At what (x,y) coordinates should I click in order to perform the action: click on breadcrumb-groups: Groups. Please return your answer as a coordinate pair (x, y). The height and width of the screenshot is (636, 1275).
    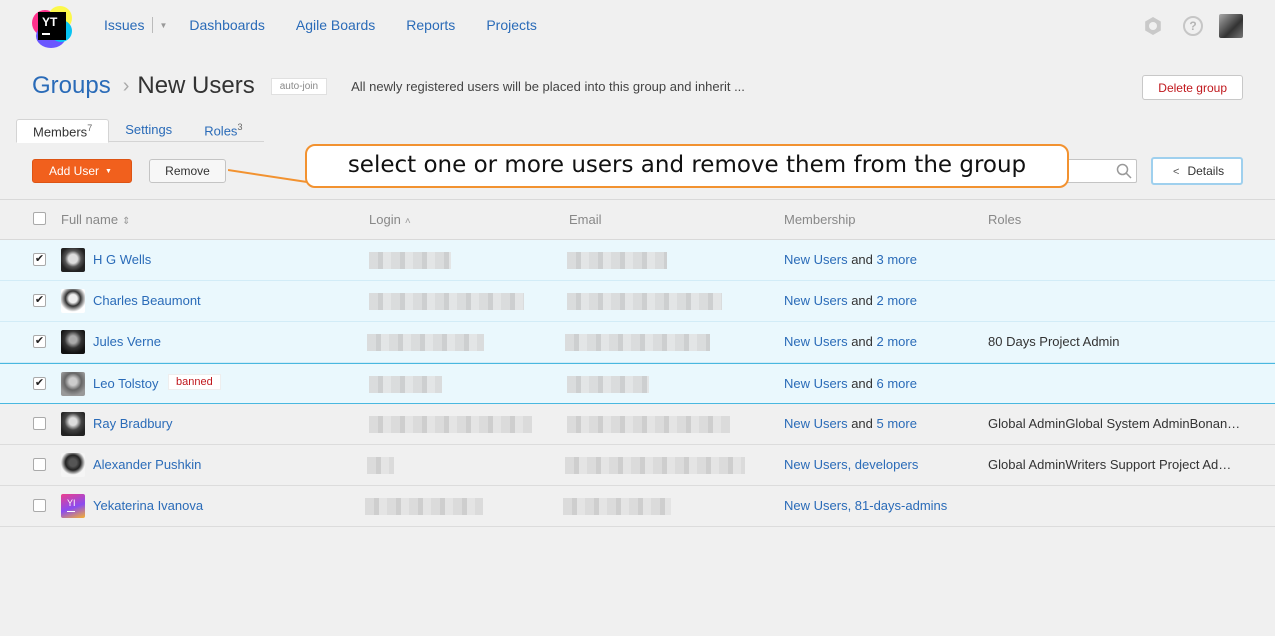
    Looking at the image, I should click on (71, 86).